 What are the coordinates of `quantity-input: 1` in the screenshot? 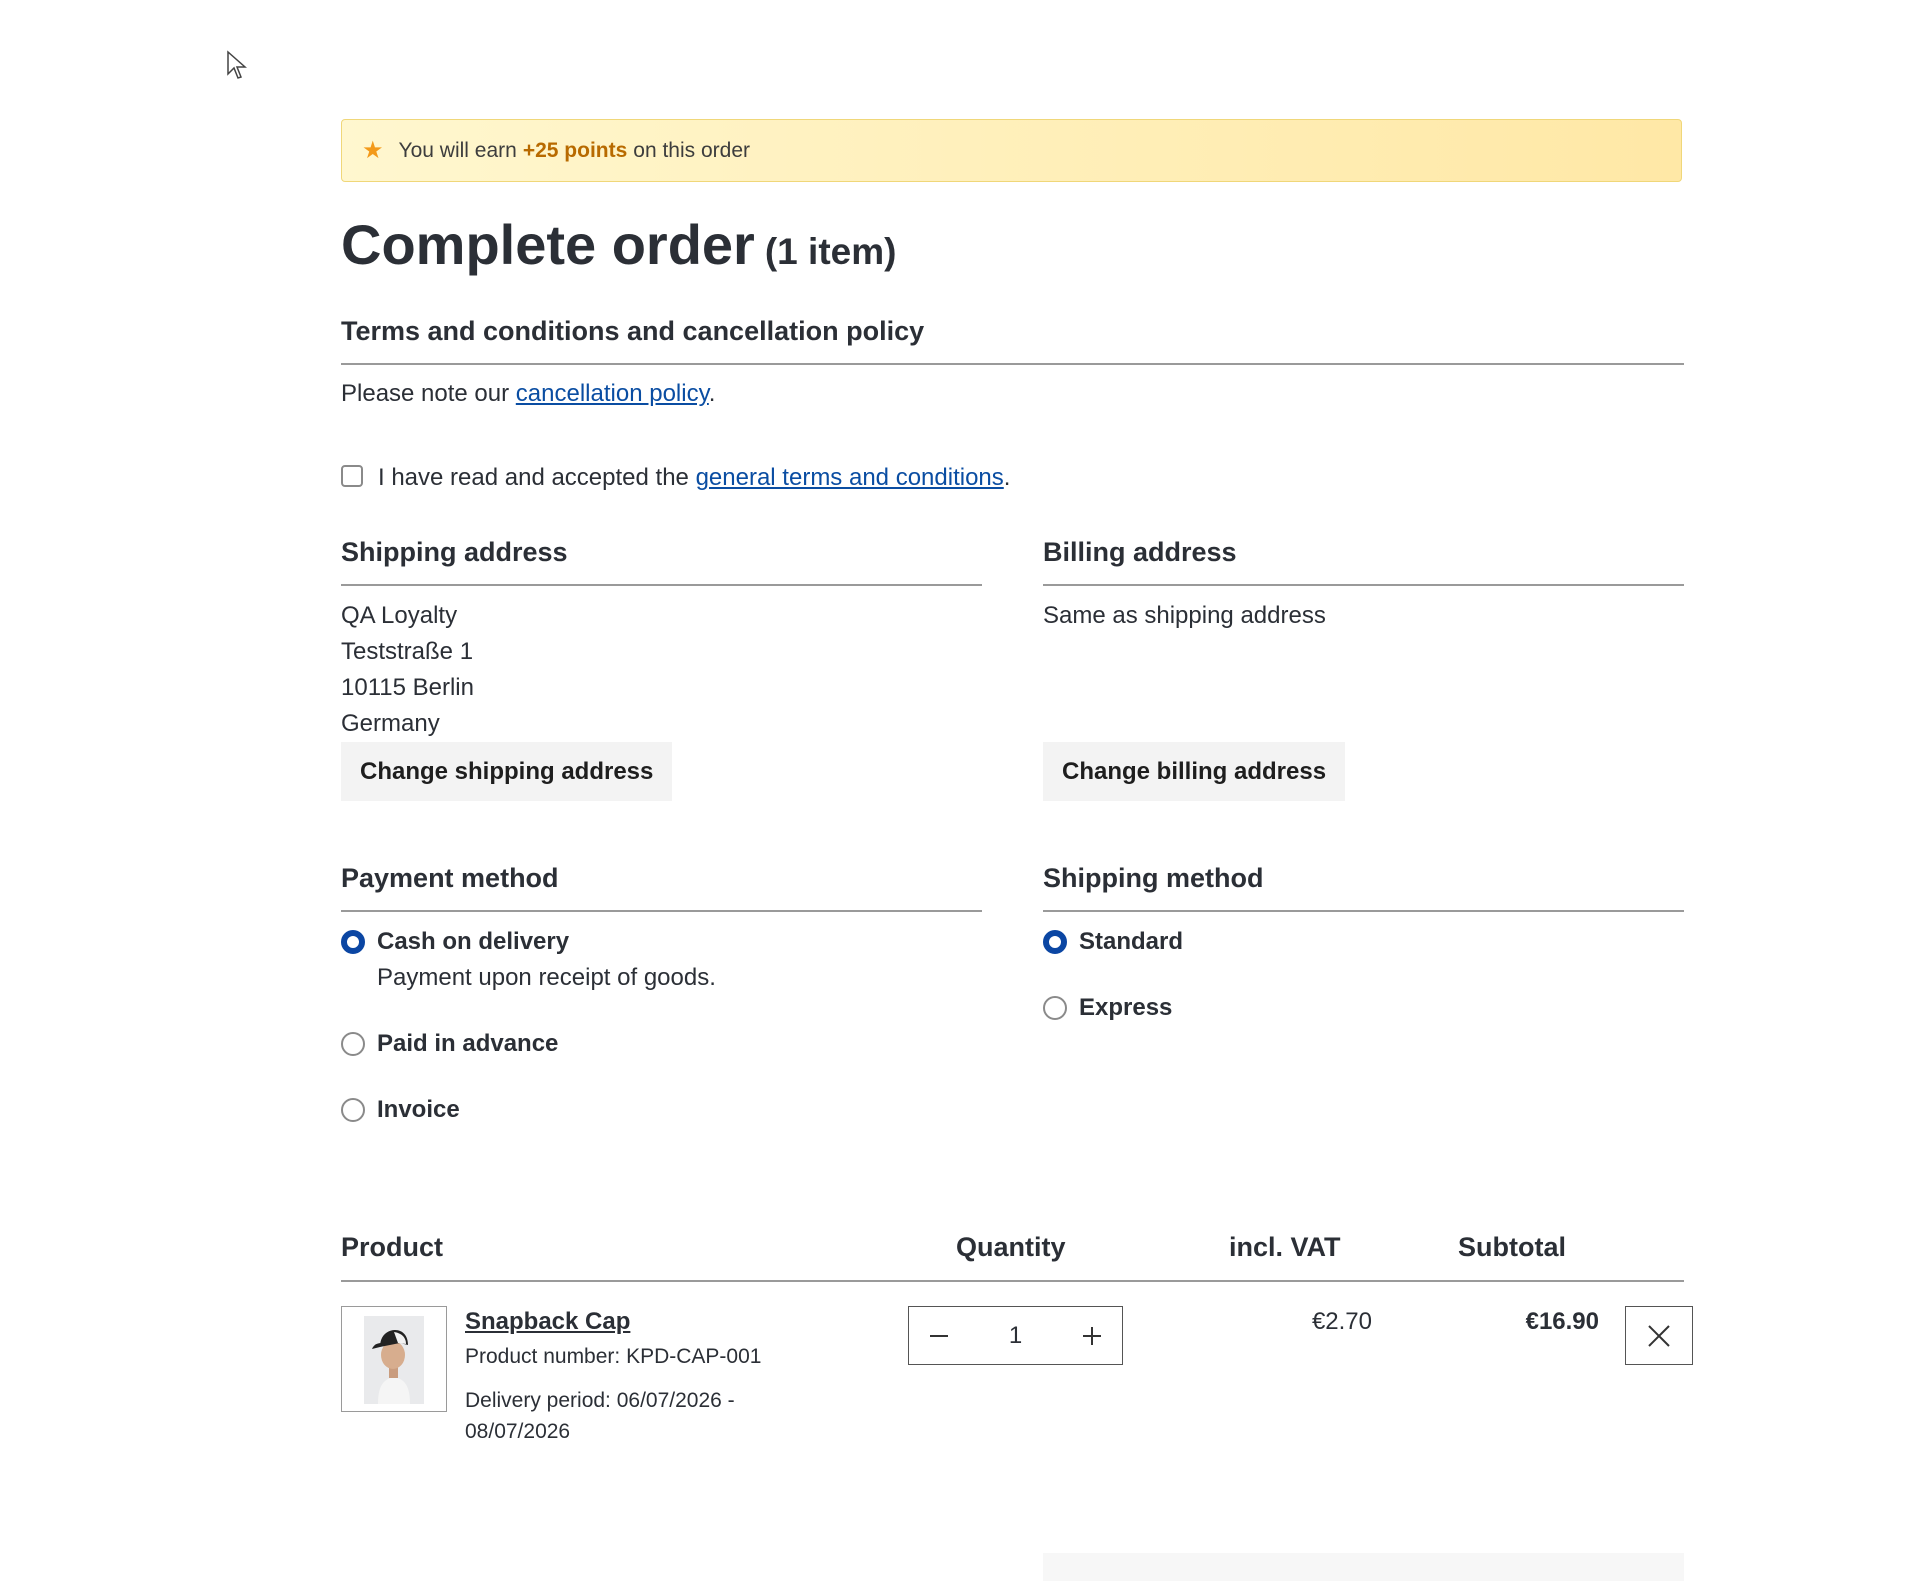 It's located at (1015, 1335).